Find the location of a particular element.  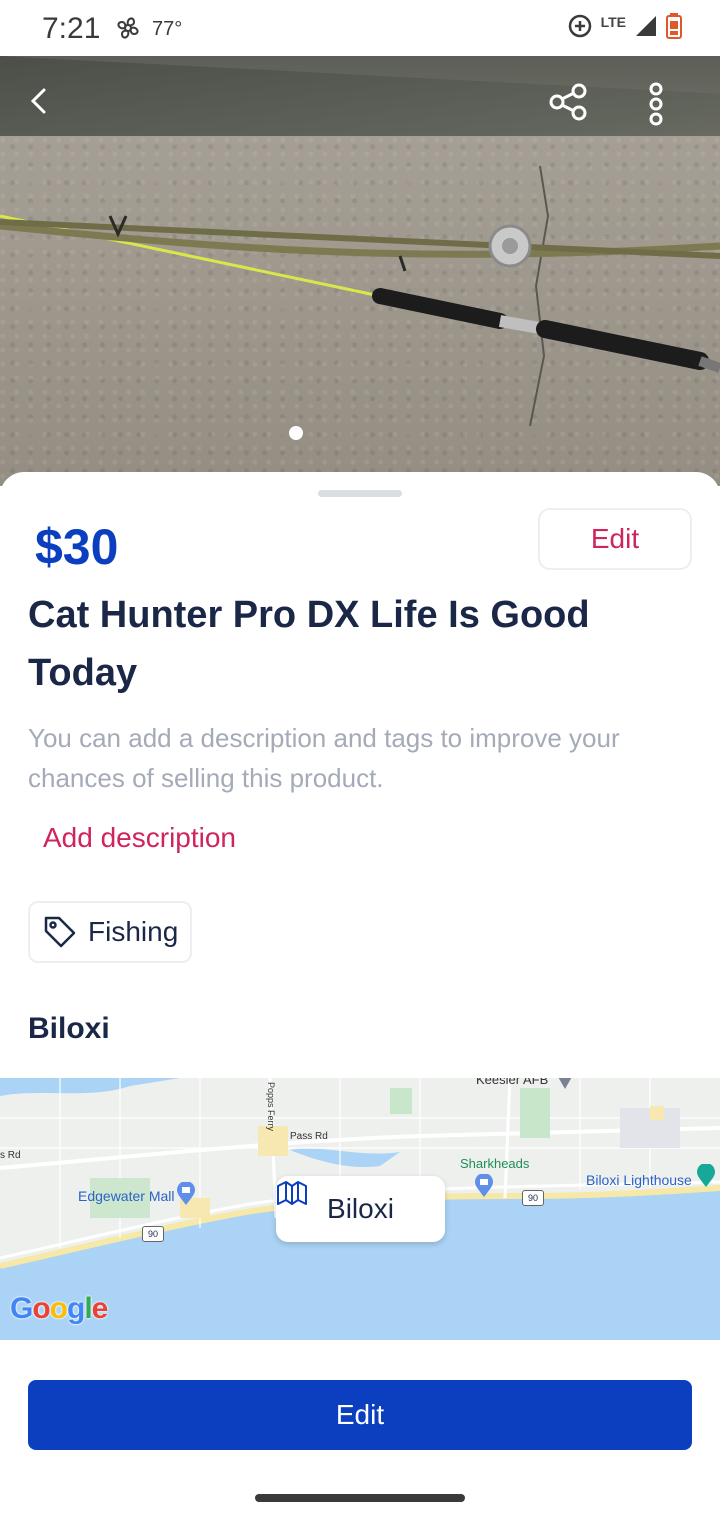

add-description-link: Add description is located at coordinates (139, 838).